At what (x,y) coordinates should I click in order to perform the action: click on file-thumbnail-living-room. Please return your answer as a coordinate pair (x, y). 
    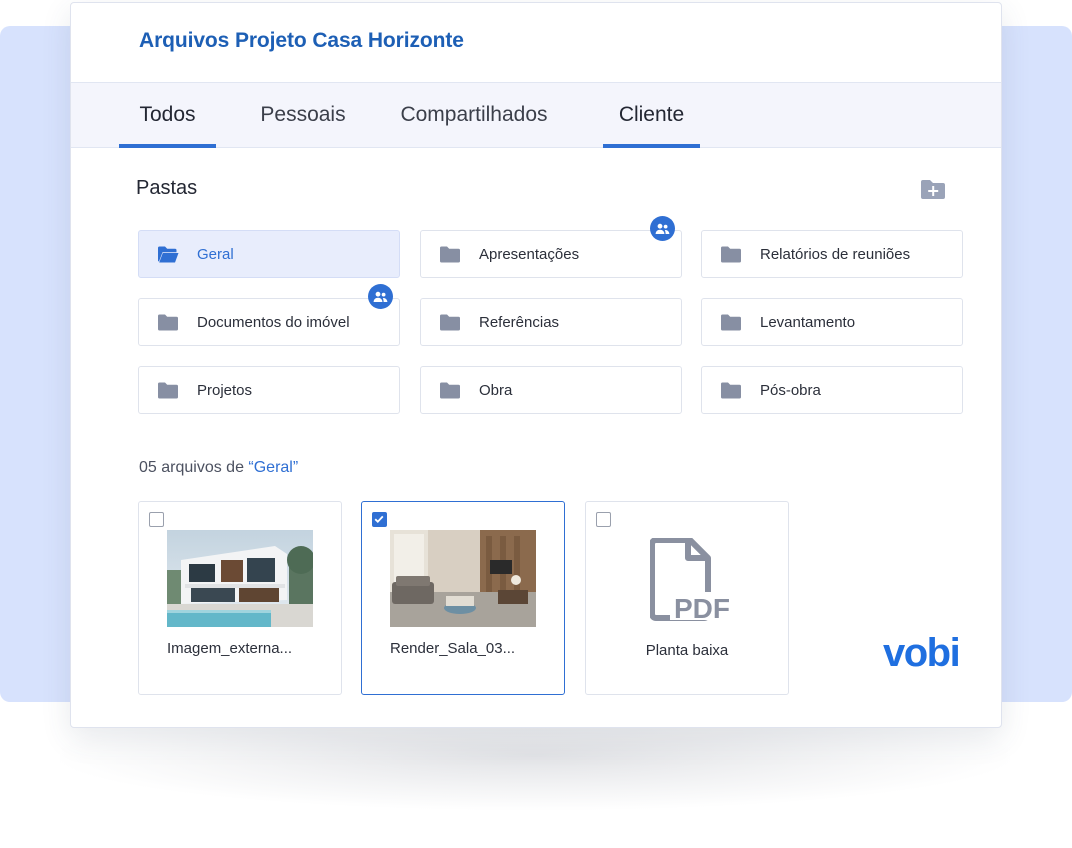
    Looking at the image, I should click on (463, 578).